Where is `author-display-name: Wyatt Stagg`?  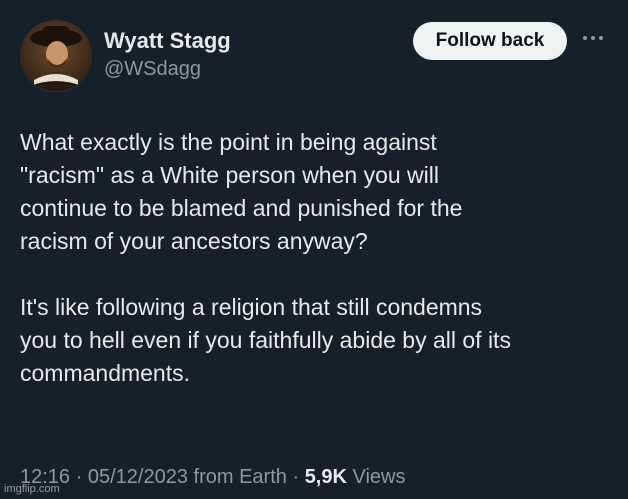
author-display-name: Wyatt Stagg is located at coordinates (167, 41).